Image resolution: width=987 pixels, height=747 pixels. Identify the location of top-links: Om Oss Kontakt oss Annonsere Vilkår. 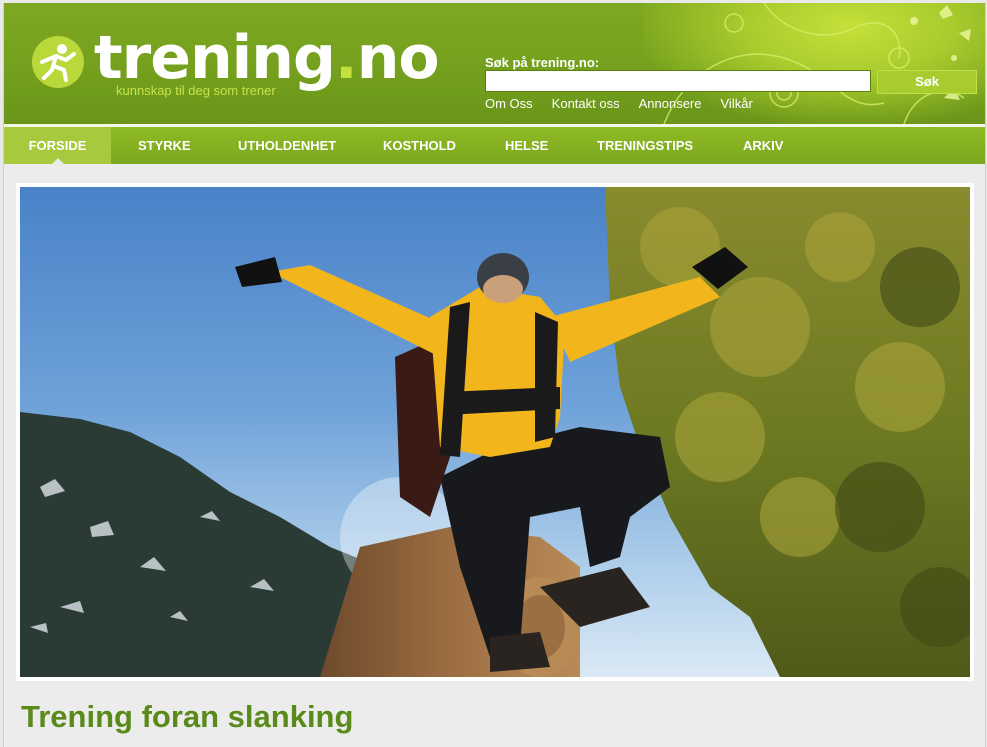
(619, 103).